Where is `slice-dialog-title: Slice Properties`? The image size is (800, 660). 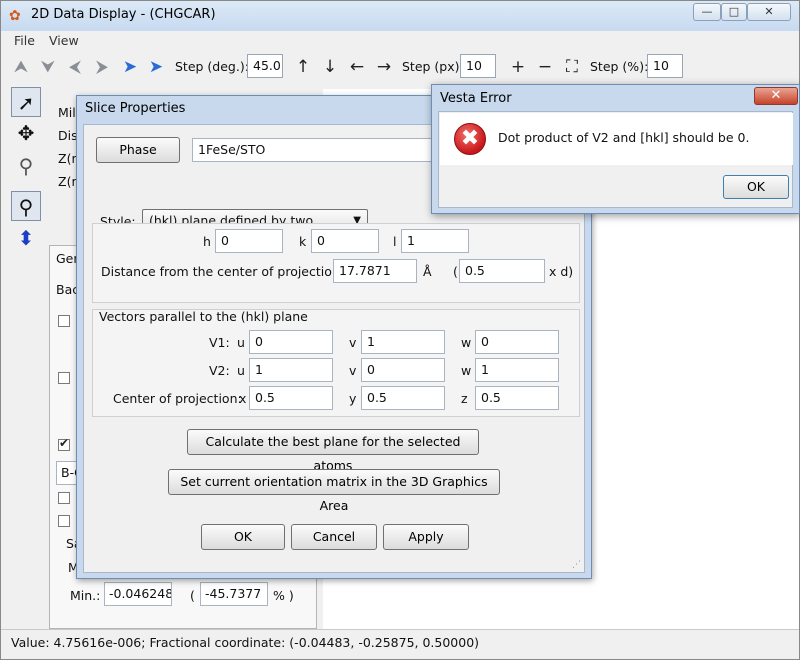 slice-dialog-title: Slice Properties is located at coordinates (135, 108).